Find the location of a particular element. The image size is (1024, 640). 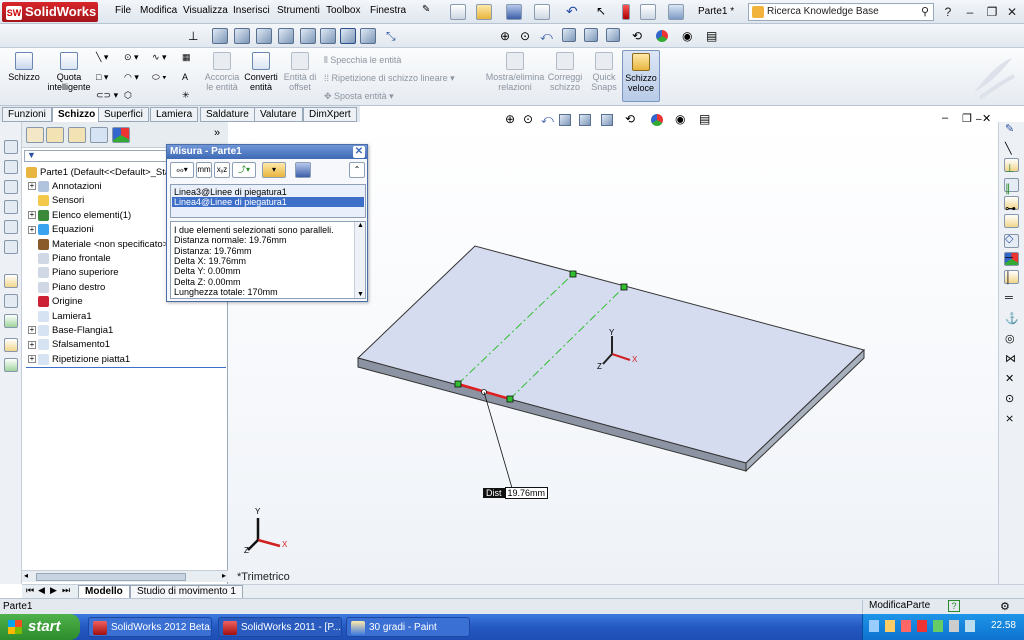

dimxpert-tab-icon is located at coordinates (99, 135).